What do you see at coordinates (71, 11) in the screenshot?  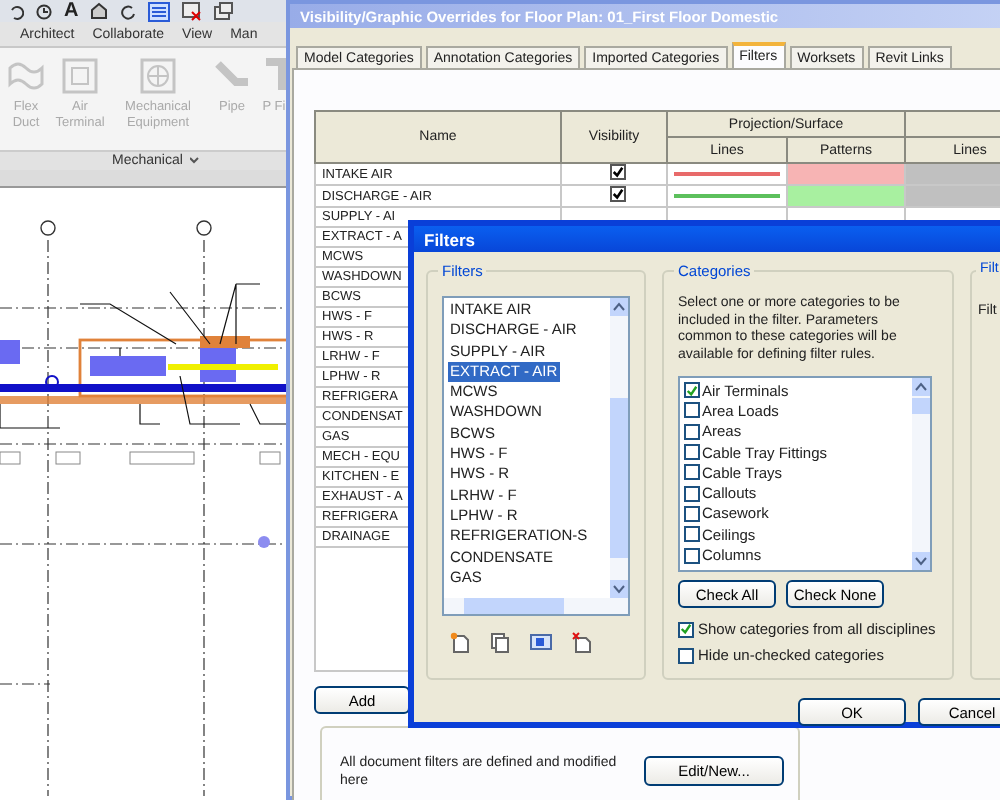 I see `text-tool: A` at bounding box center [71, 11].